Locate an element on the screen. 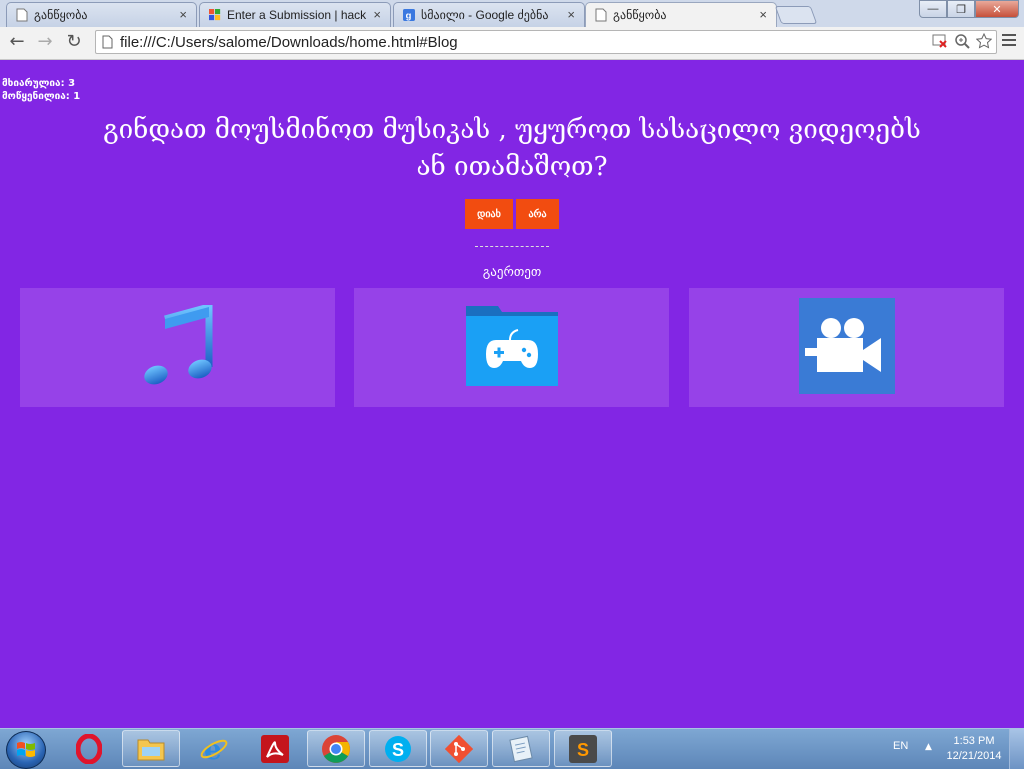 The width and height of the screenshot is (1024, 769). no-button: არა is located at coordinates (537, 214).